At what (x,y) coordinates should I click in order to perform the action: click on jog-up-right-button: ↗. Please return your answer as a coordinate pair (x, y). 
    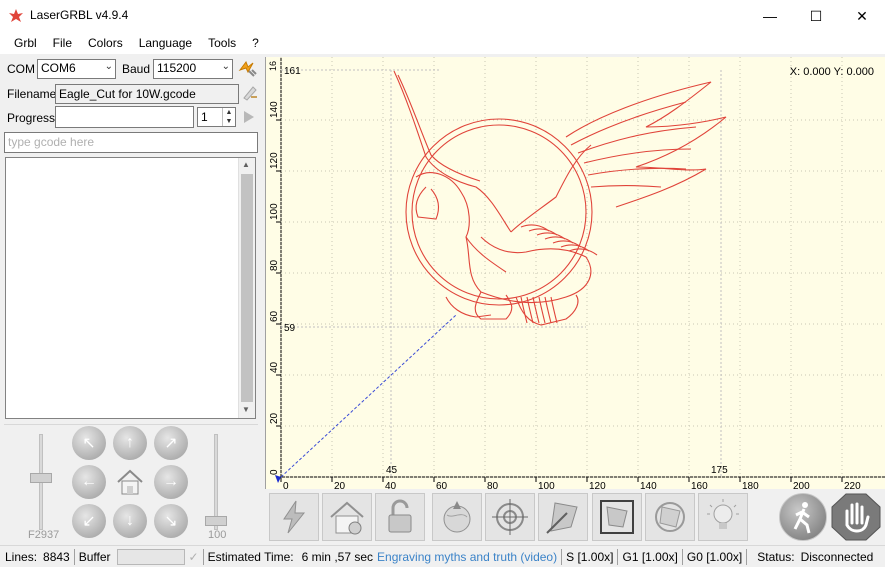
    Looking at the image, I should click on (171, 443).